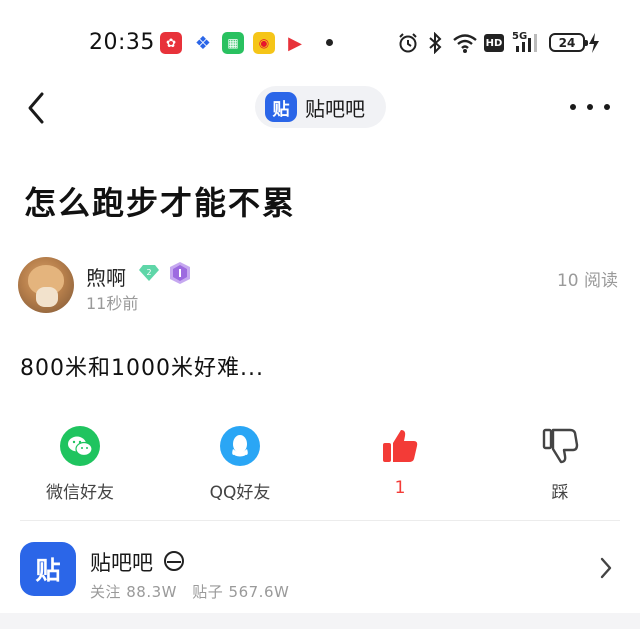 Image resolution: width=640 pixels, height=629 pixels. Describe the element at coordinates (320, 567) in the screenshot. I see `forum-card: 贴 贴吧吧 关注 88.3W 贴子 567.6W` at that location.